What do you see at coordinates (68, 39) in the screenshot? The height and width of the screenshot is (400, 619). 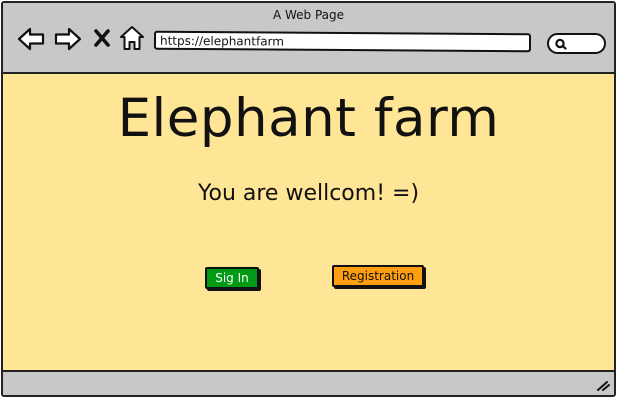 I see `forward-arrow-icon` at bounding box center [68, 39].